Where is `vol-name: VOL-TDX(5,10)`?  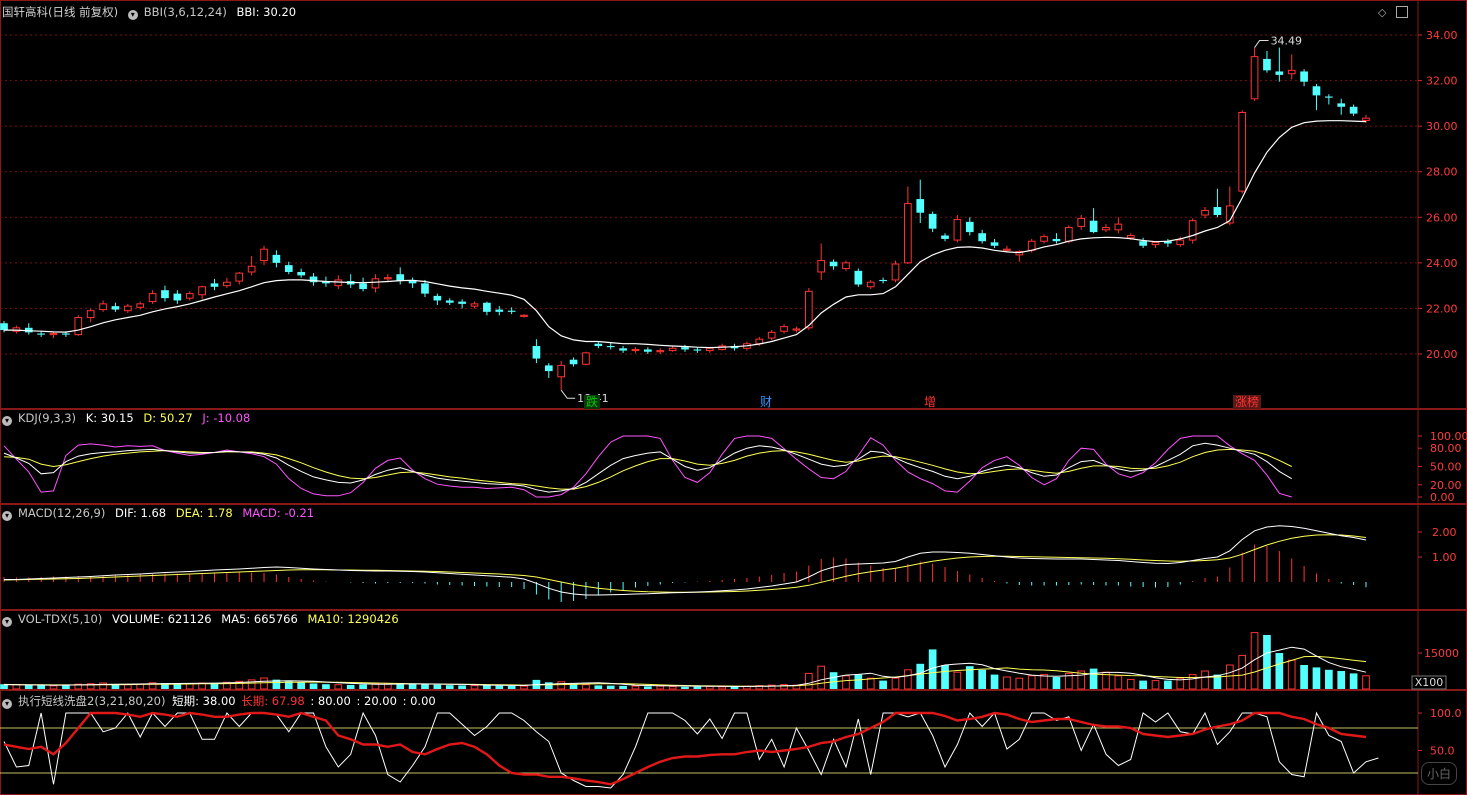 vol-name: VOL-TDX(5,10) is located at coordinates (60, 619).